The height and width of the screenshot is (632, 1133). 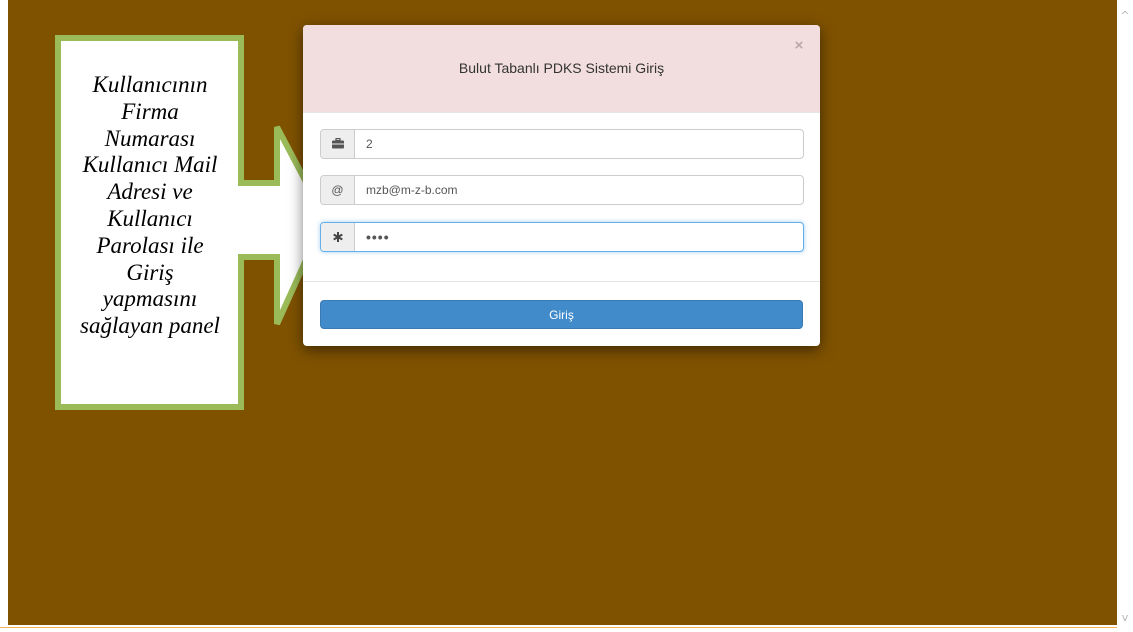 I want to click on password-input-group: ••••, so click(x=562, y=237).